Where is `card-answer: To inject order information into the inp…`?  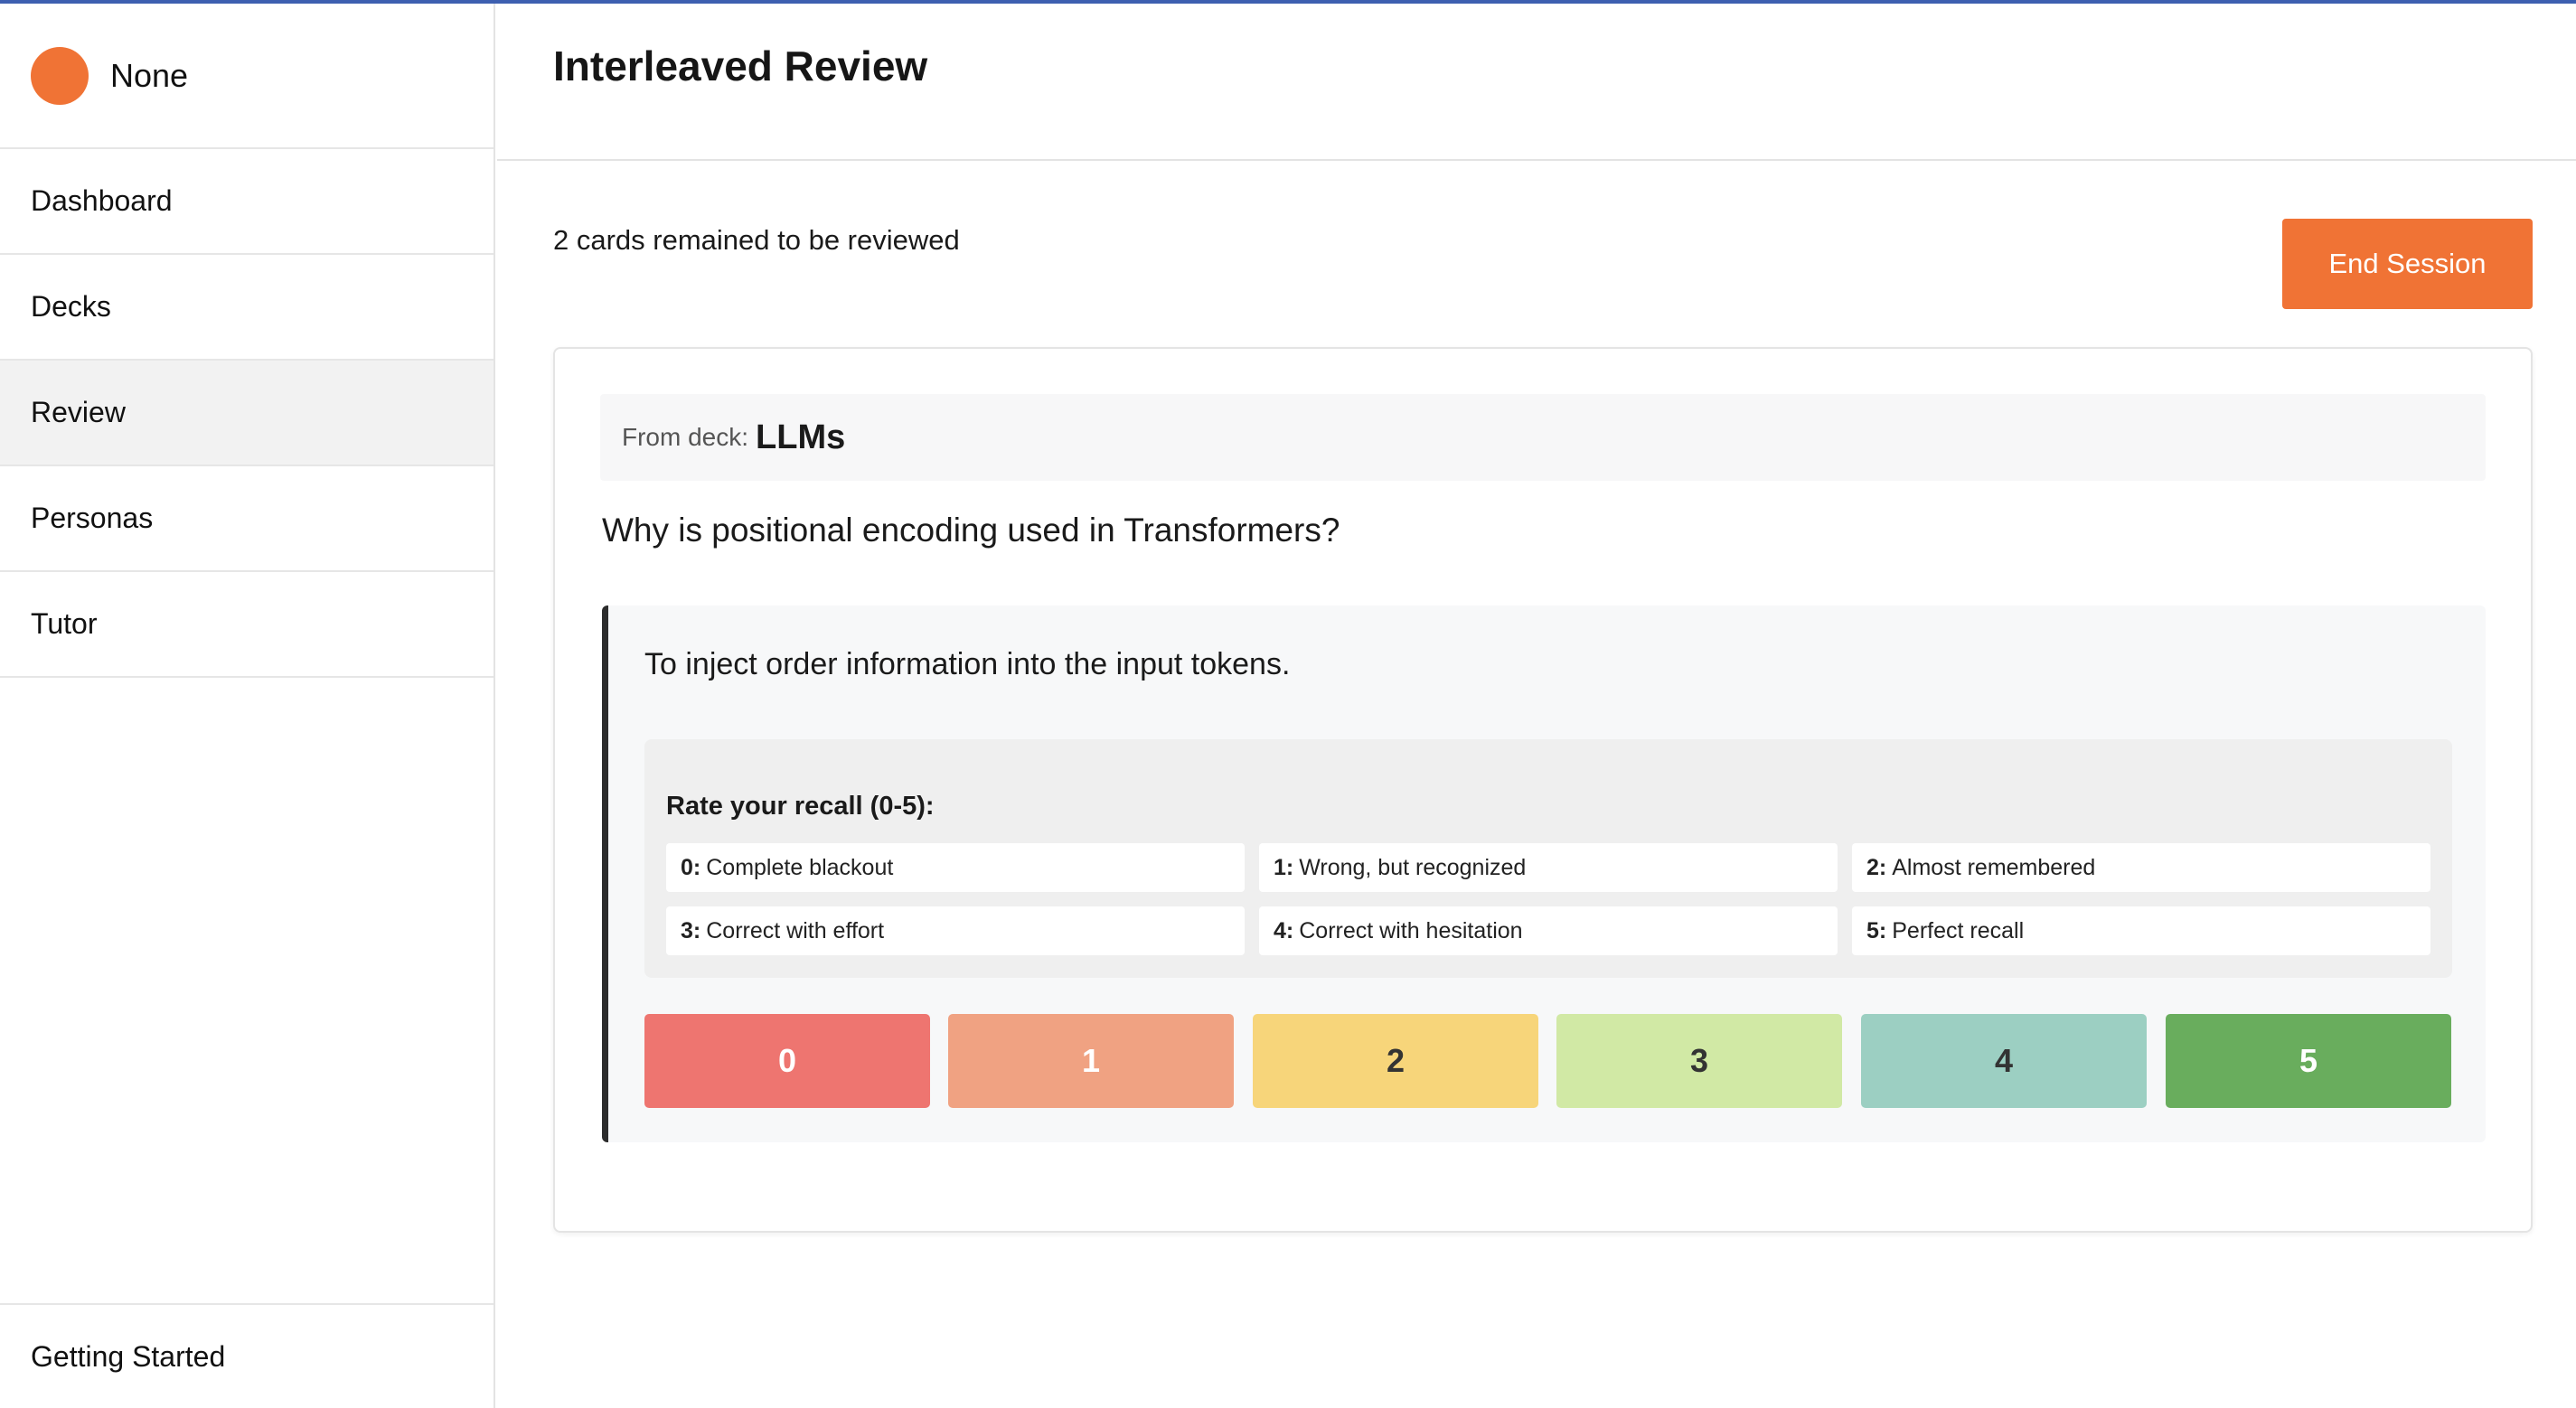
card-answer: To inject order information into the inp… is located at coordinates (968, 664).